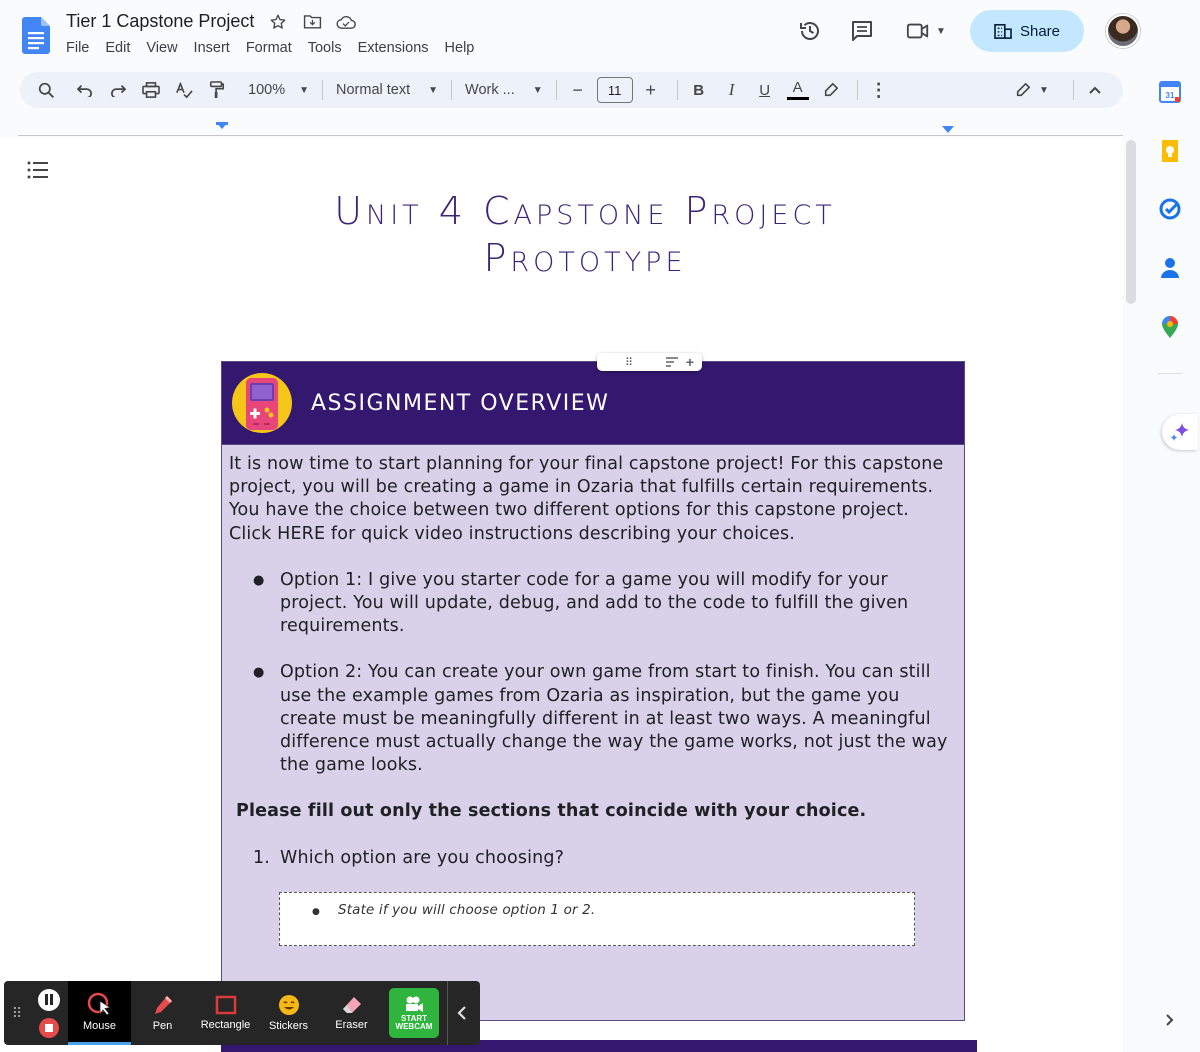  Describe the element at coordinates (585, 235) in the screenshot. I see `page-title: Unit 4 Capstone Project Prototype` at that location.